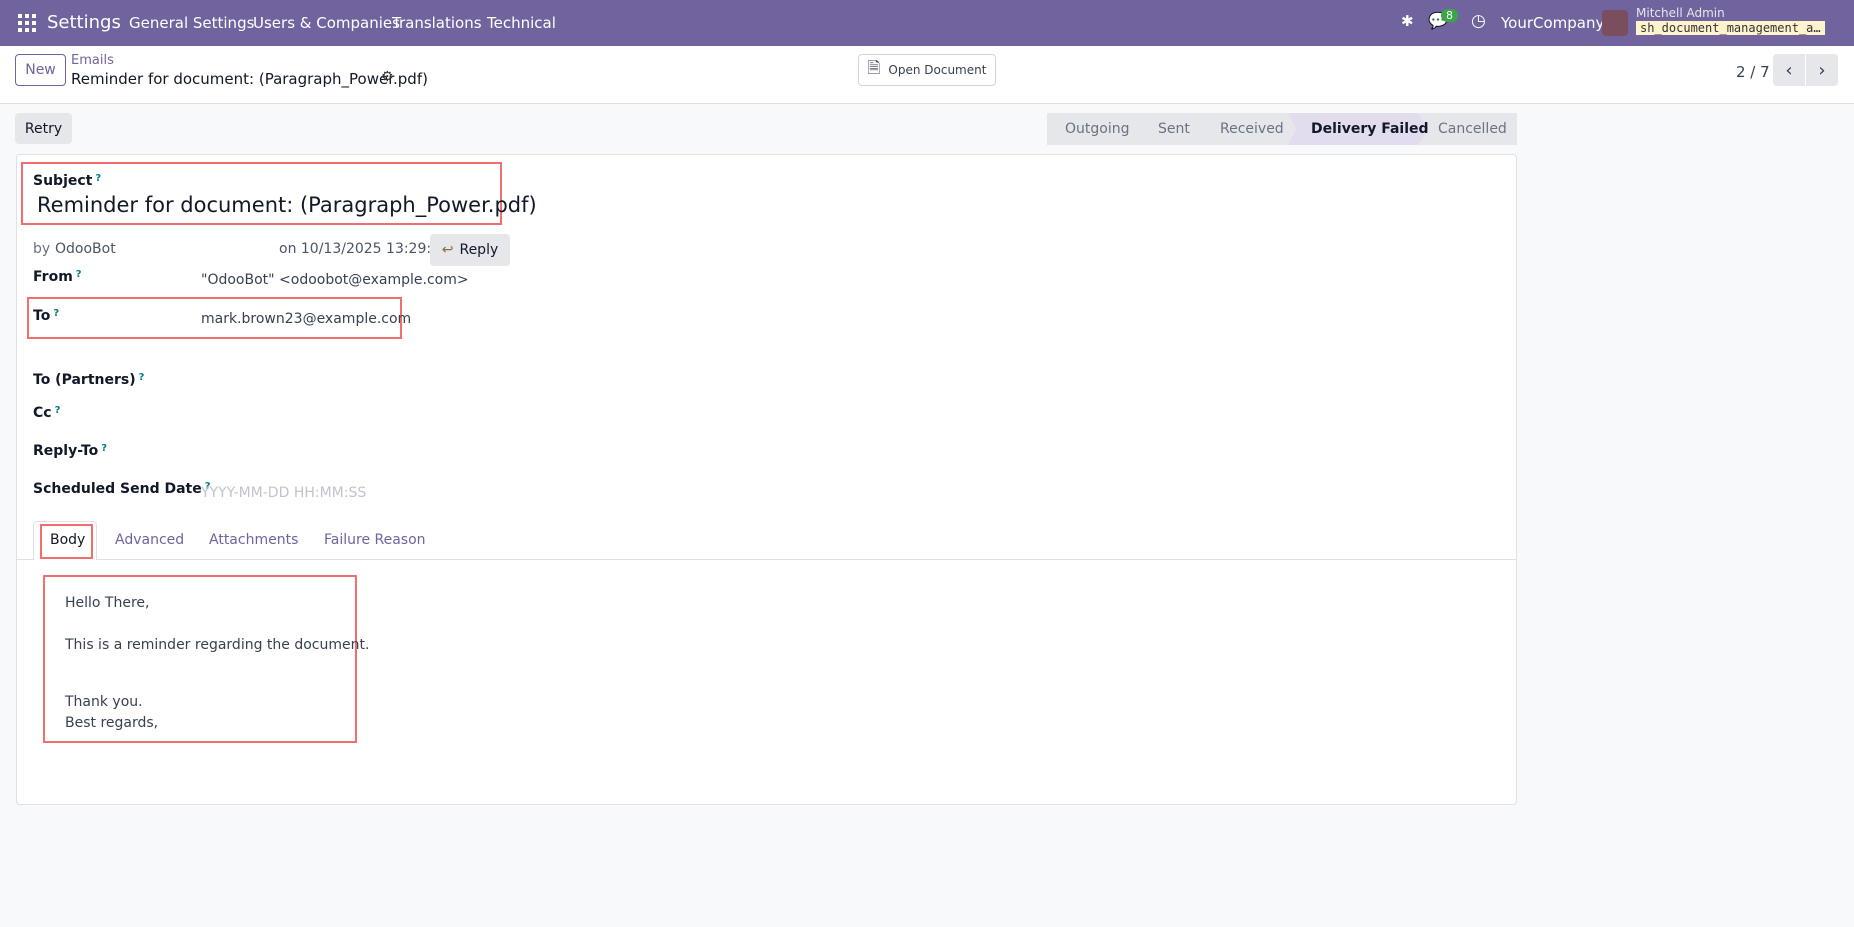 The image size is (1854, 927). What do you see at coordinates (1252, 129) in the screenshot?
I see `stage-received: Received` at bounding box center [1252, 129].